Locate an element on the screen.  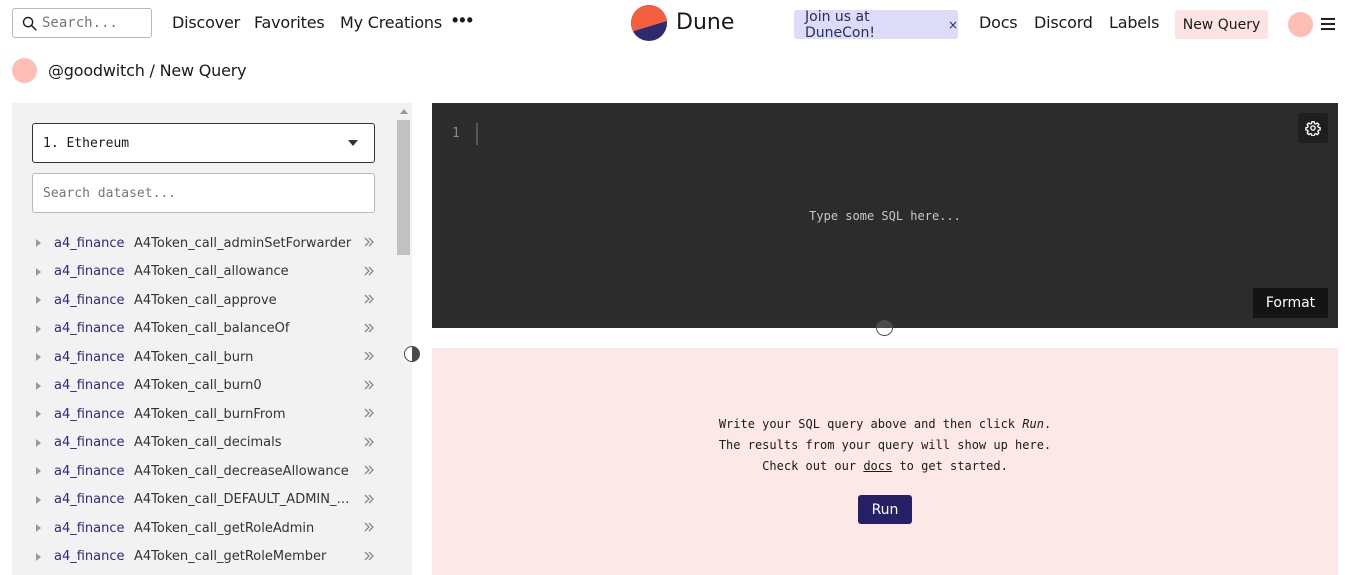
table-row: a4_finance A4Token_call_burn0 is located at coordinates (202, 386).